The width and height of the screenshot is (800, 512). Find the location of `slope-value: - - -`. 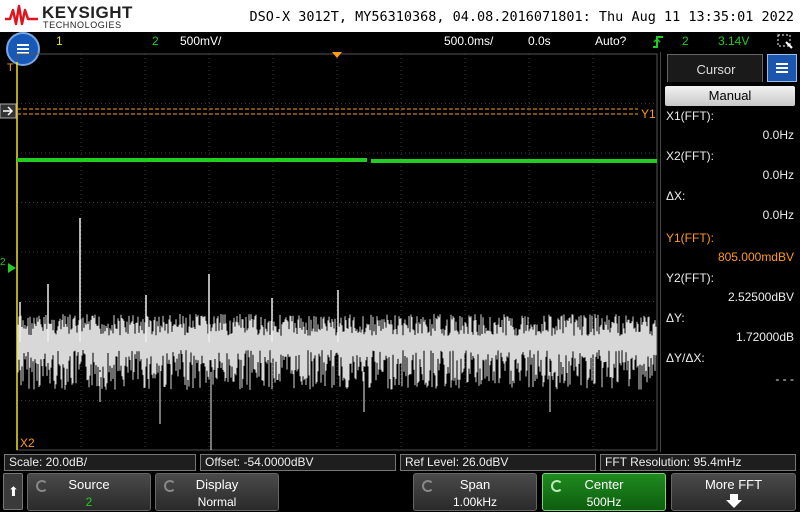

slope-value: - - - is located at coordinates (784, 379).